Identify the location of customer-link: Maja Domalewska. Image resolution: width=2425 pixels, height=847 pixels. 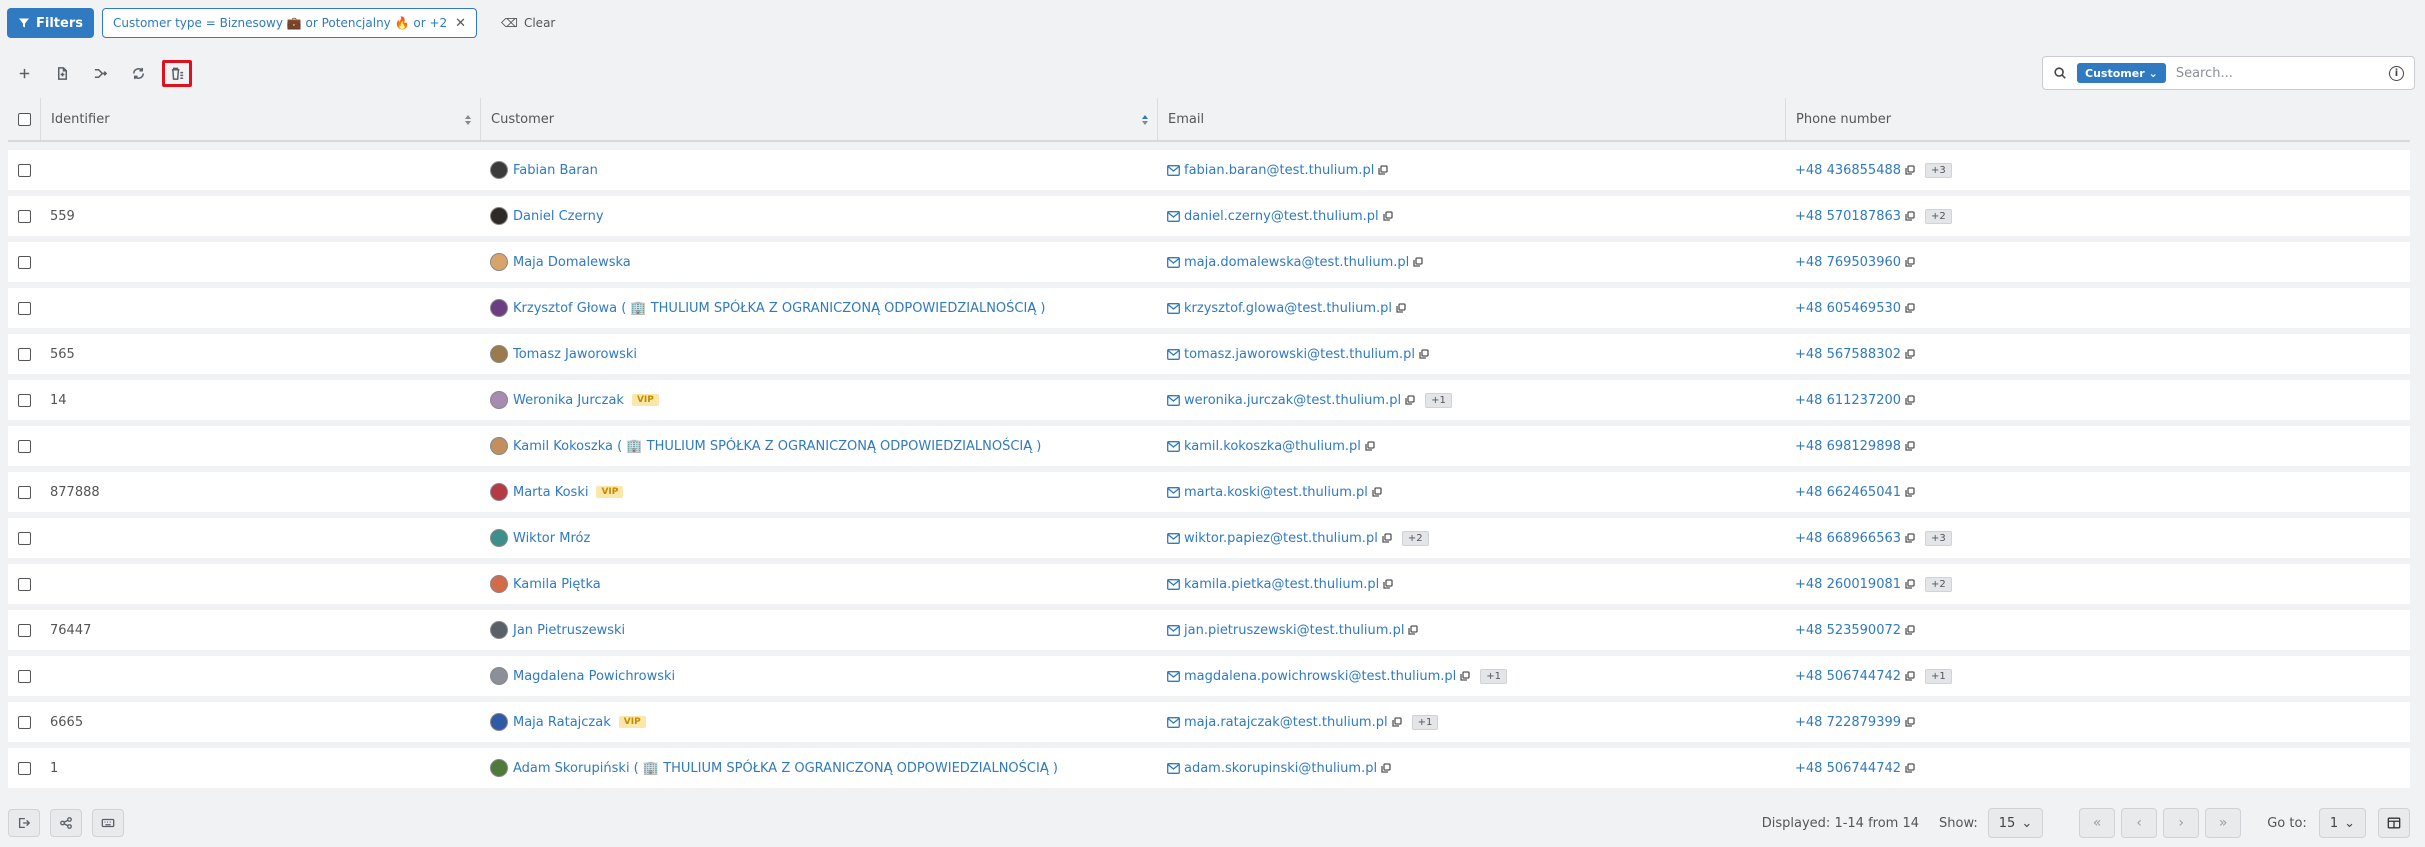
(572, 262).